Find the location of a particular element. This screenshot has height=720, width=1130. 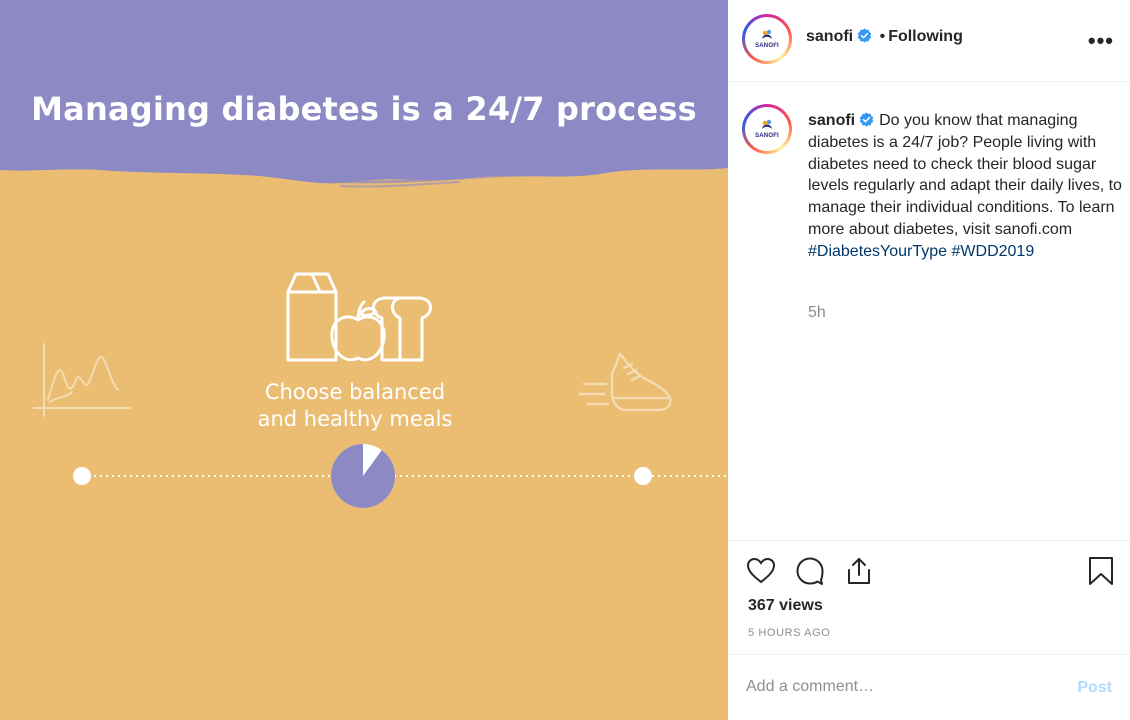

chart-icon is located at coordinates (82, 380).